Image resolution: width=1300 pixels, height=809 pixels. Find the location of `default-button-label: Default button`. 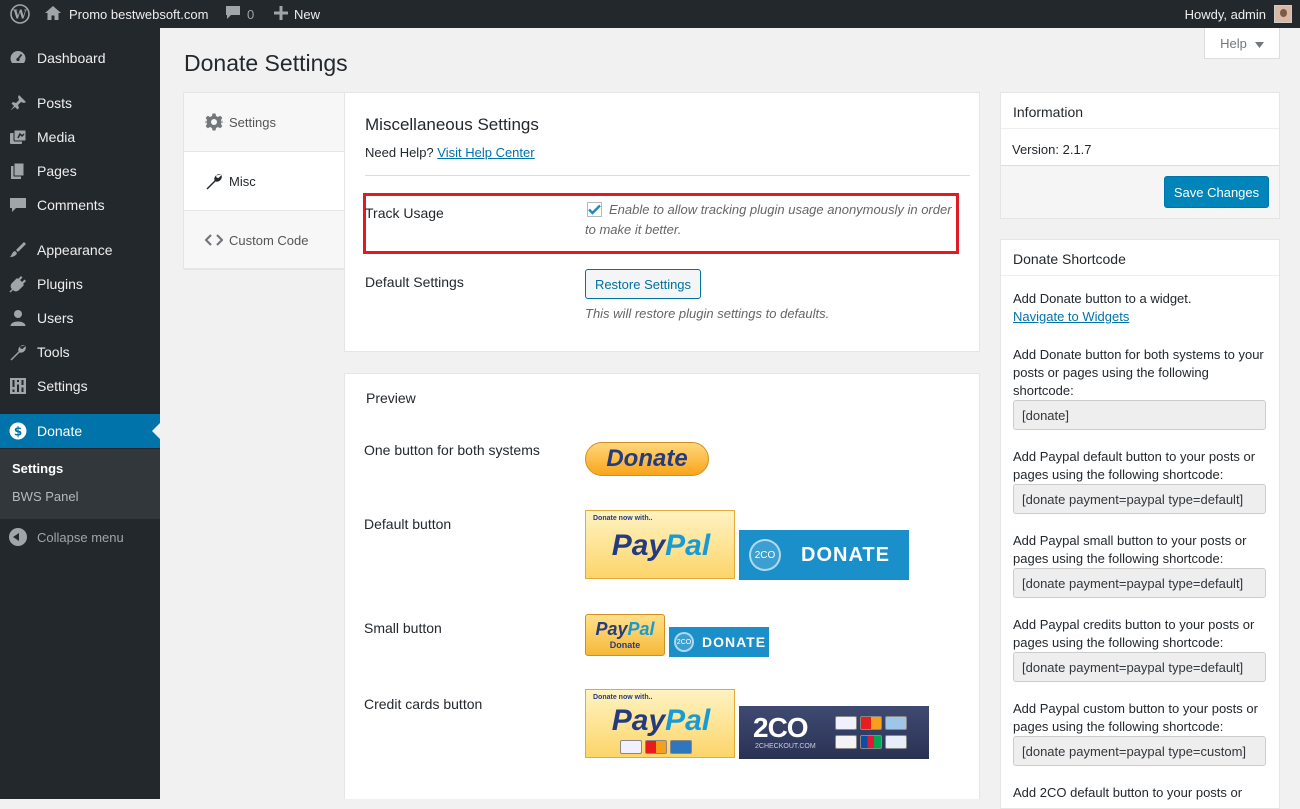

default-button-label: Default button is located at coordinates (408, 524).